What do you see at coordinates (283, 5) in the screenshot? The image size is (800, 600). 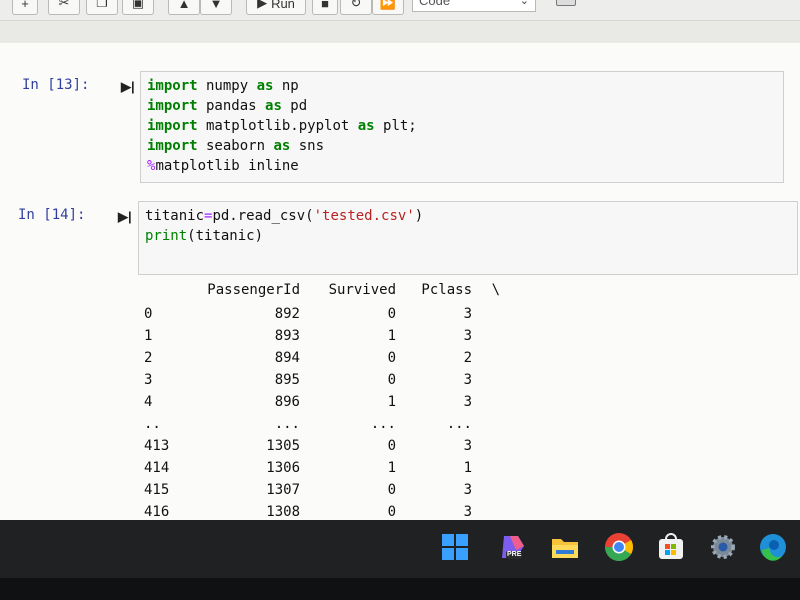 I see `run-label: Run` at bounding box center [283, 5].